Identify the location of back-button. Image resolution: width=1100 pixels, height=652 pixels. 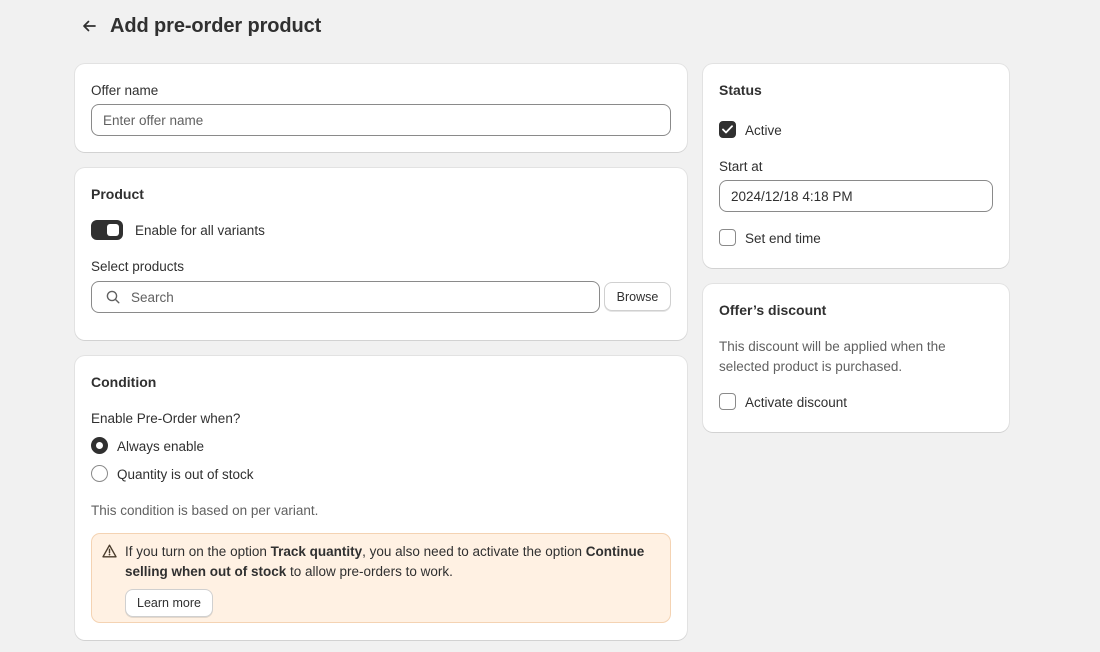
(89, 26).